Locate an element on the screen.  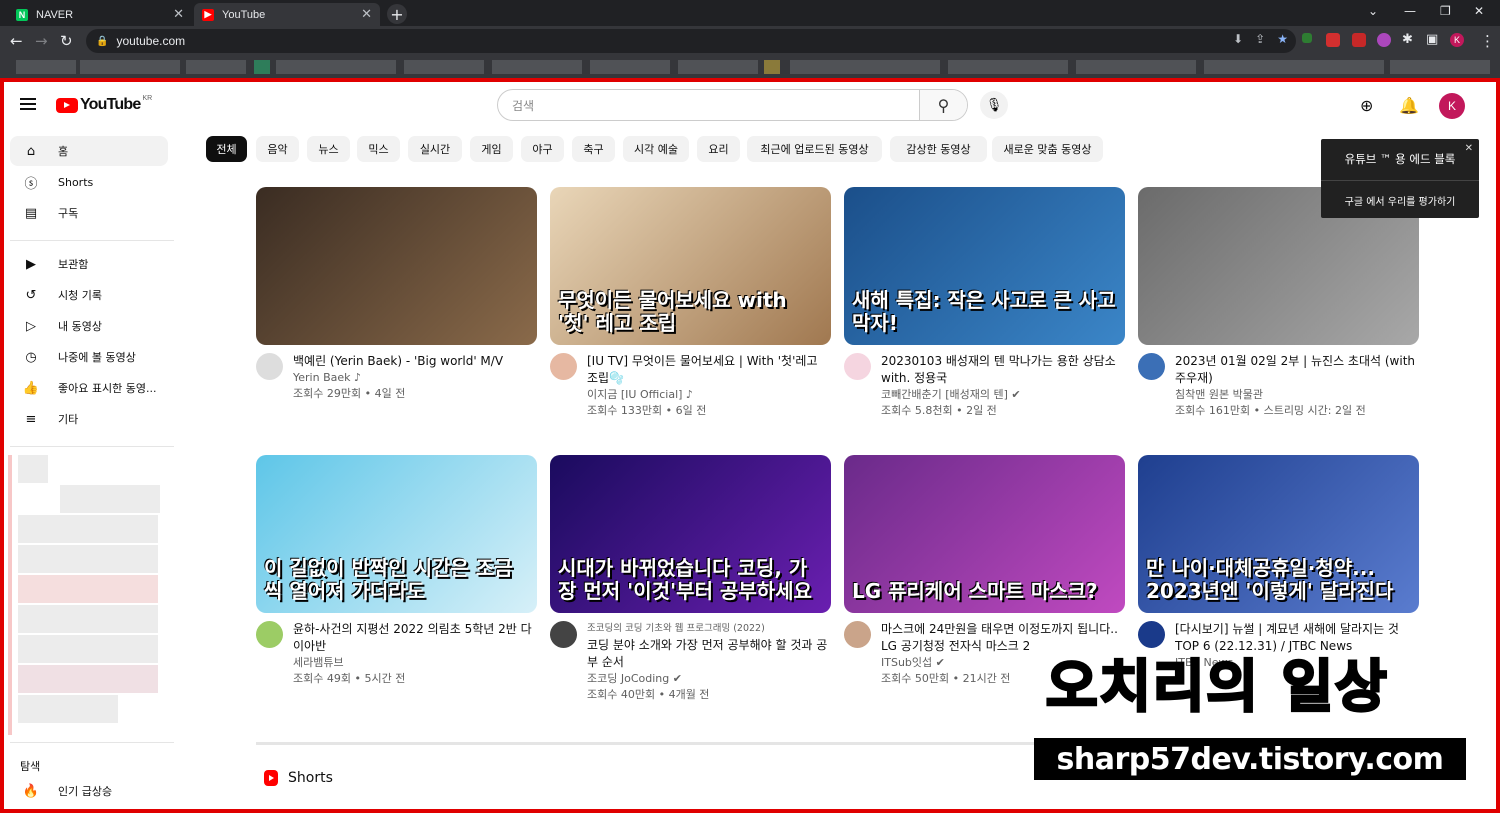
sidebar-item-library: ▶ 보관함 is located at coordinates (89, 264).